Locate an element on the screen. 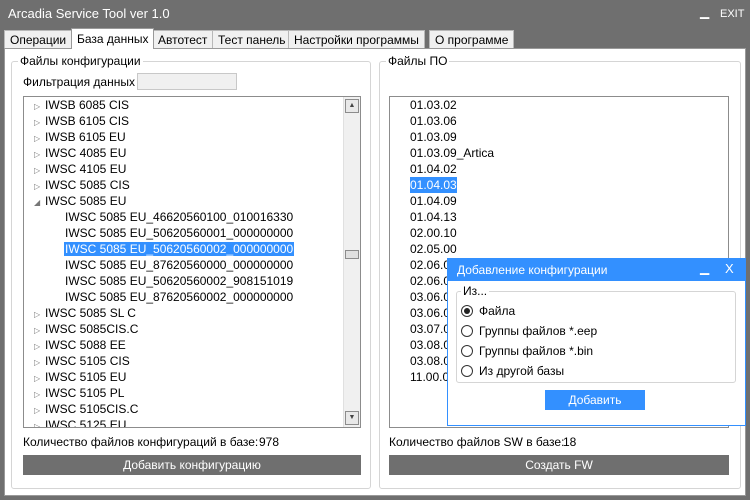 This screenshot has width=750, height=500. minimize-button: ▁ is located at coordinates (704, 12).